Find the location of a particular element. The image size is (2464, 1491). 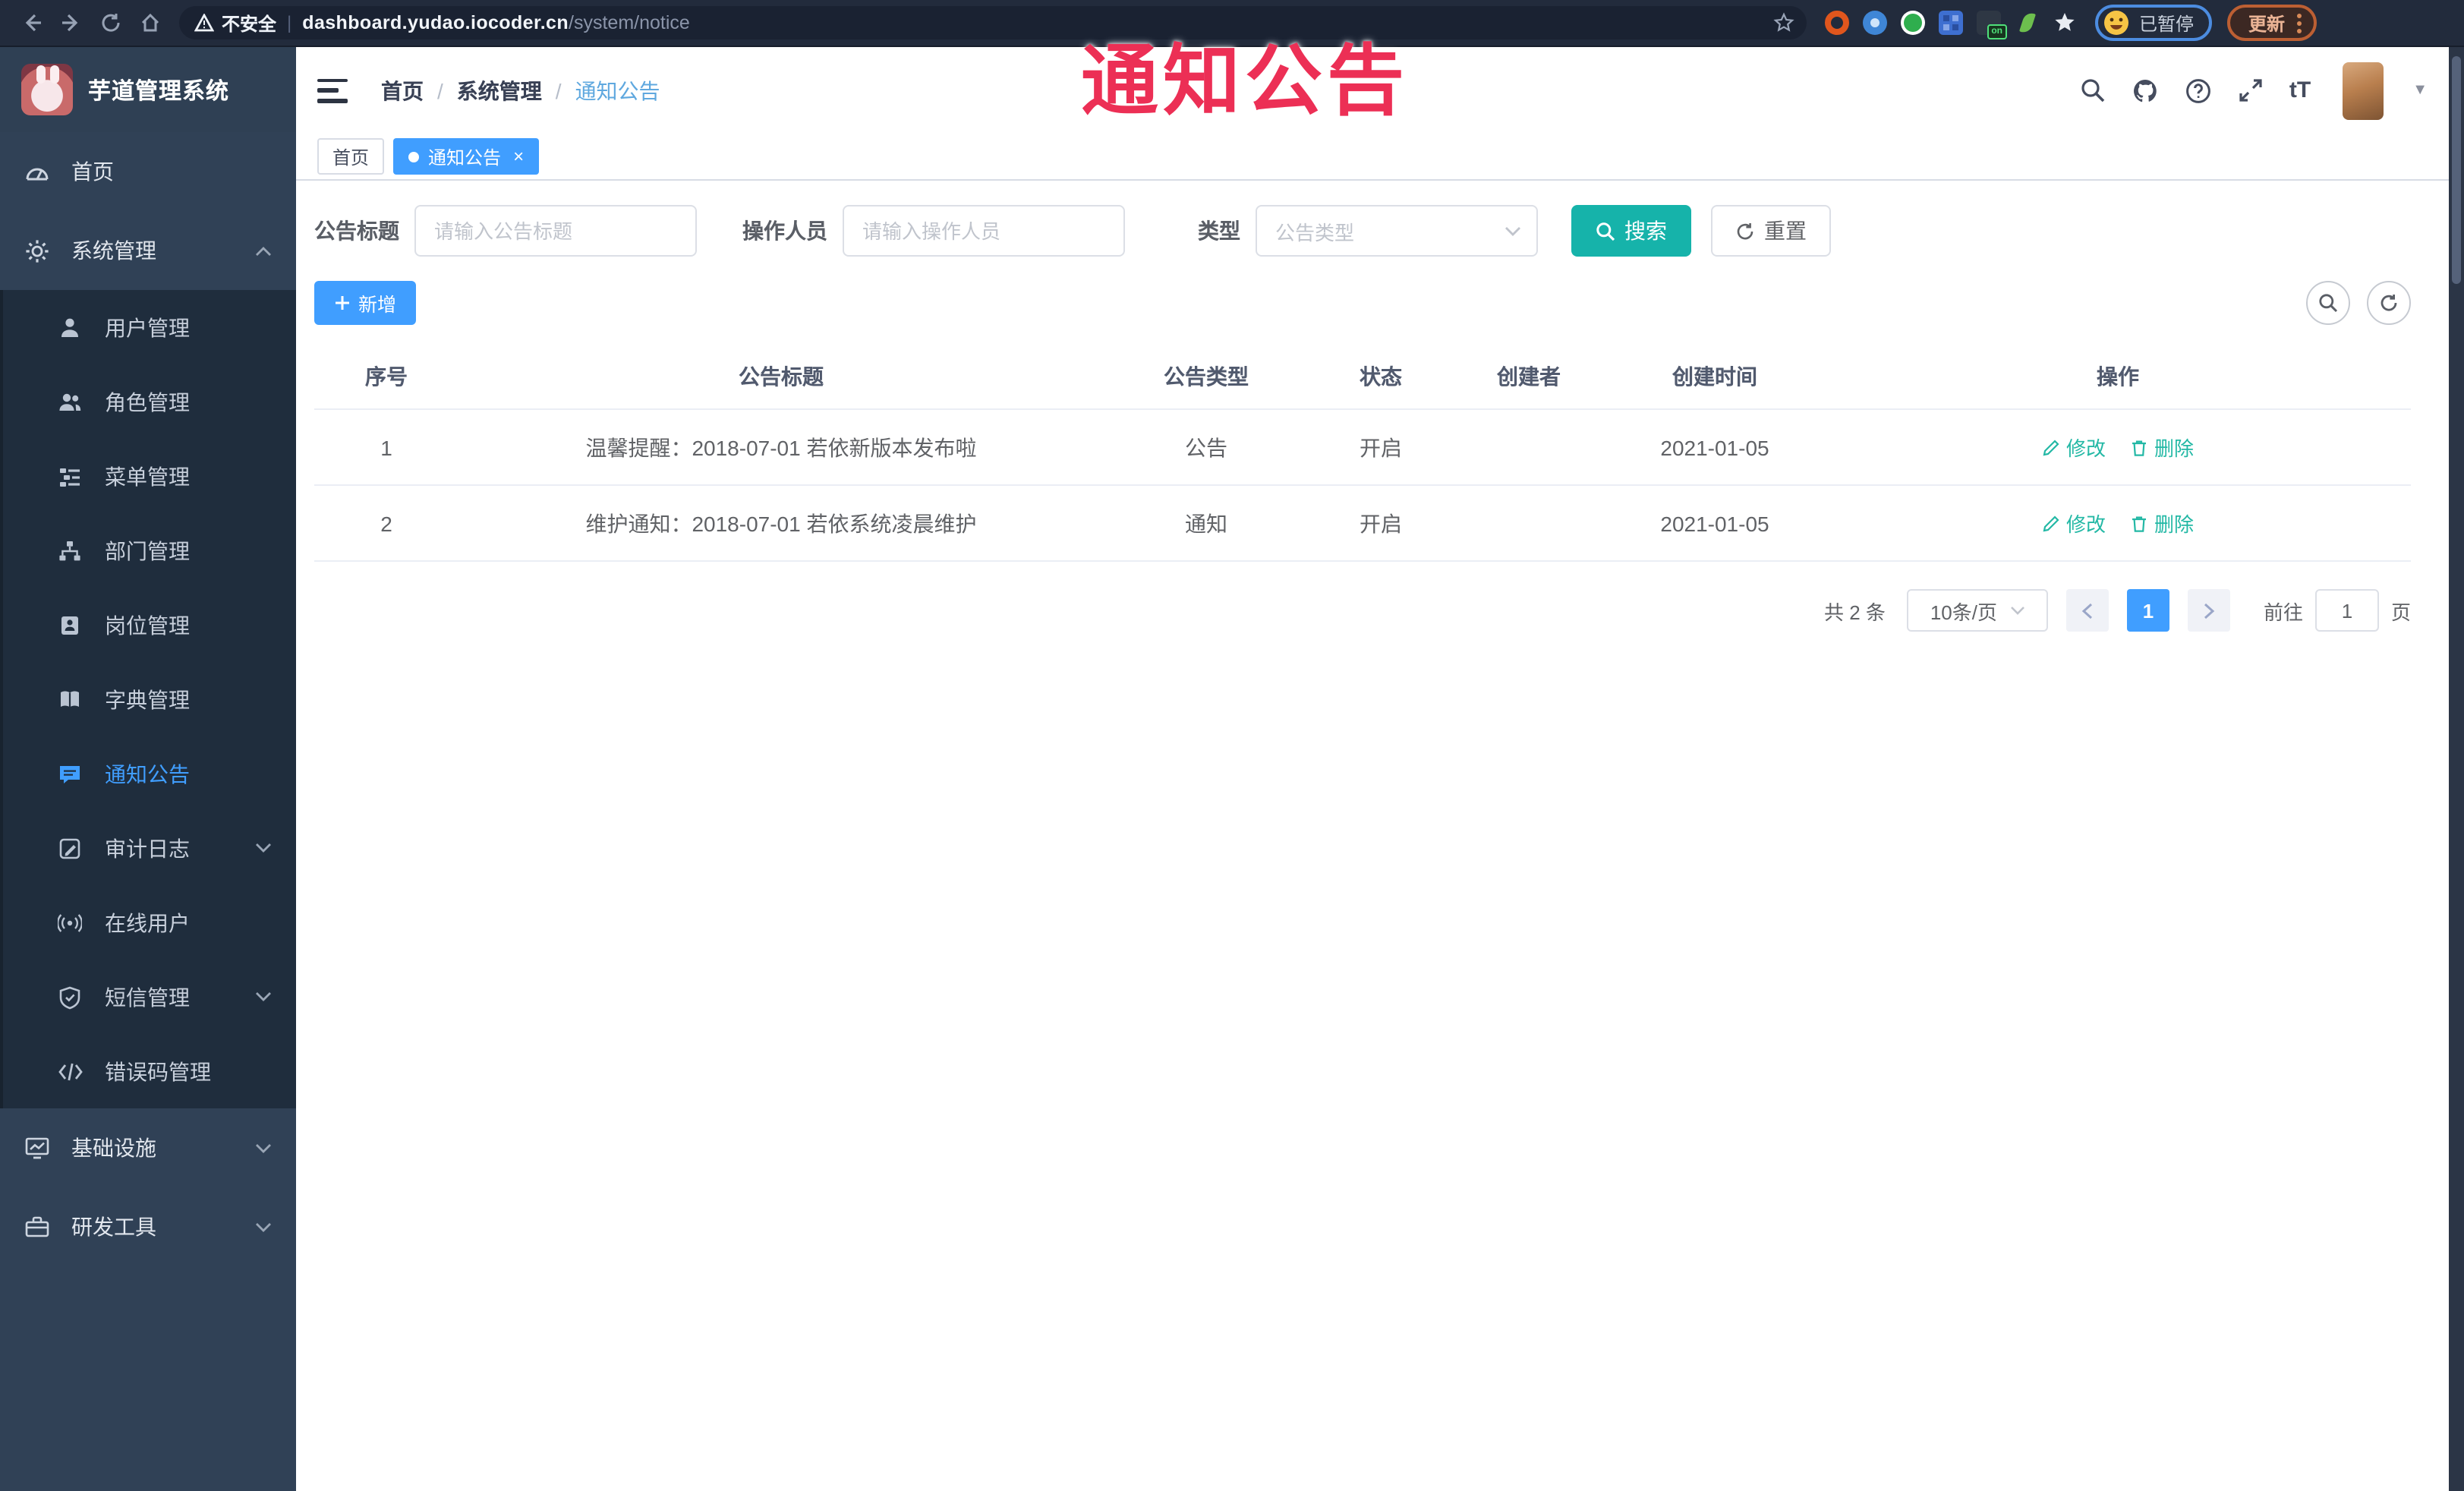

sidebar-item-depts: 部门管理 is located at coordinates (148, 550).